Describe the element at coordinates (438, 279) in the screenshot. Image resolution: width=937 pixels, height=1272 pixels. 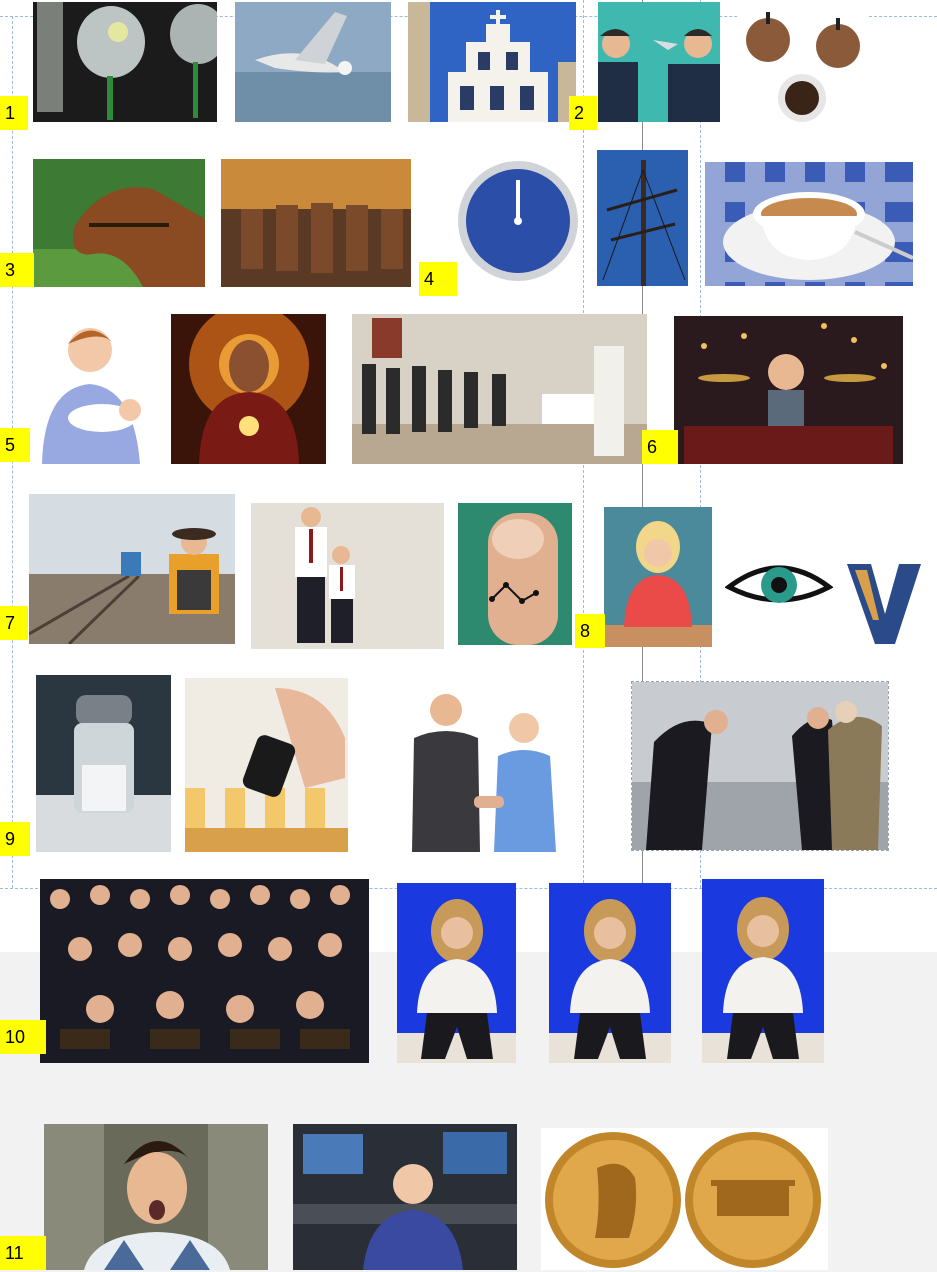
I see `row-number-label: 4` at that location.